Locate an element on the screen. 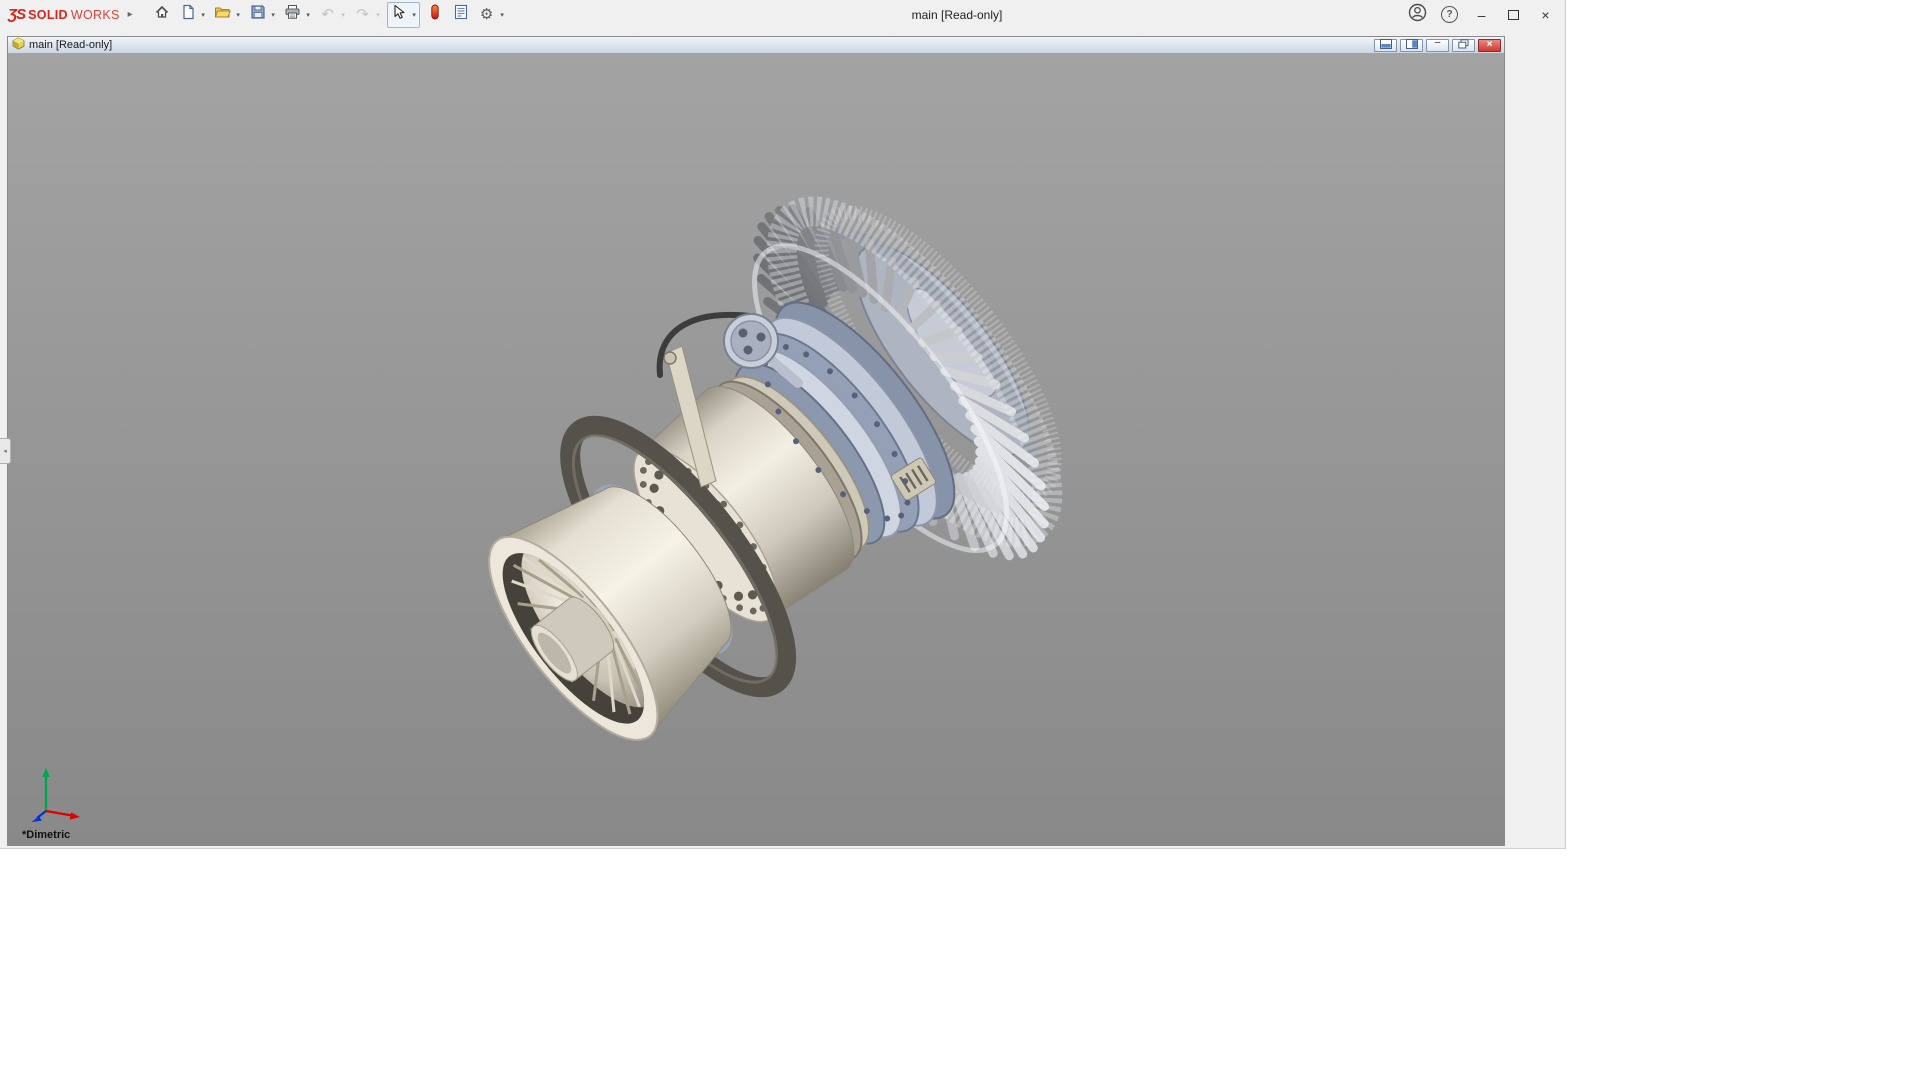 The height and width of the screenshot is (1078, 1920). select-dropdown-caret: ▾ is located at coordinates (414, 15).